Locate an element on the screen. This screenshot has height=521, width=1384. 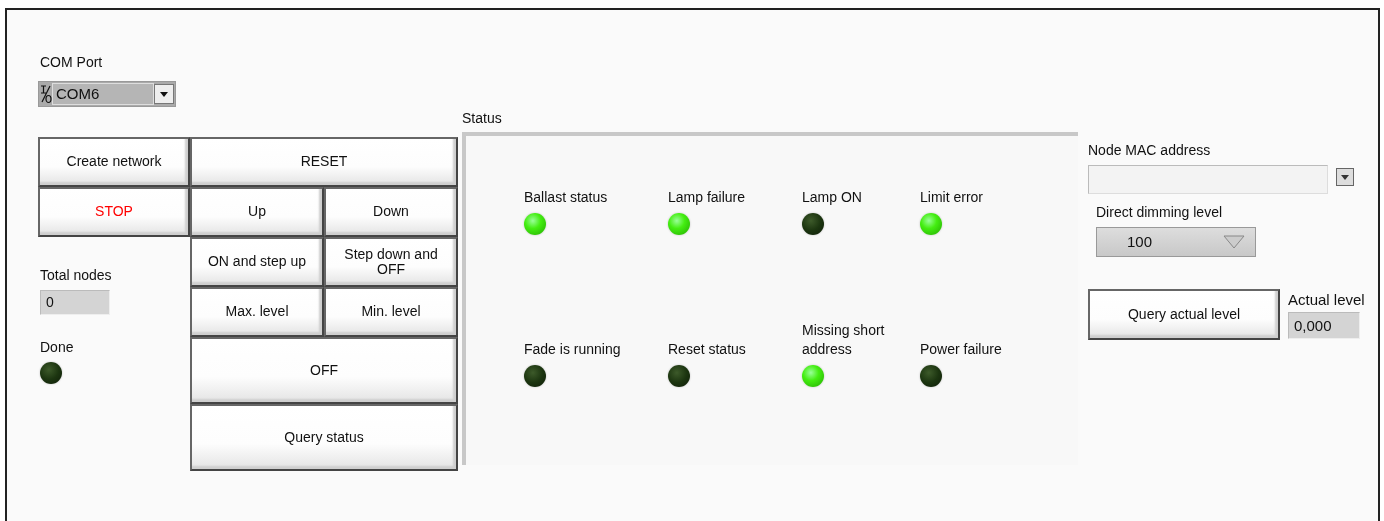
dimming-label: Direct dimming level is located at coordinates (1159, 212).